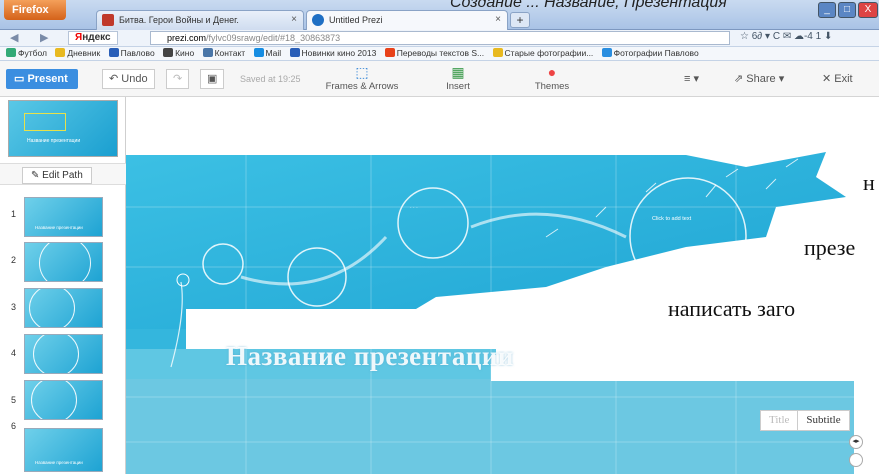 The image size is (879, 474). I want to click on menu-dropdown-button: ≡ ▾, so click(691, 79).